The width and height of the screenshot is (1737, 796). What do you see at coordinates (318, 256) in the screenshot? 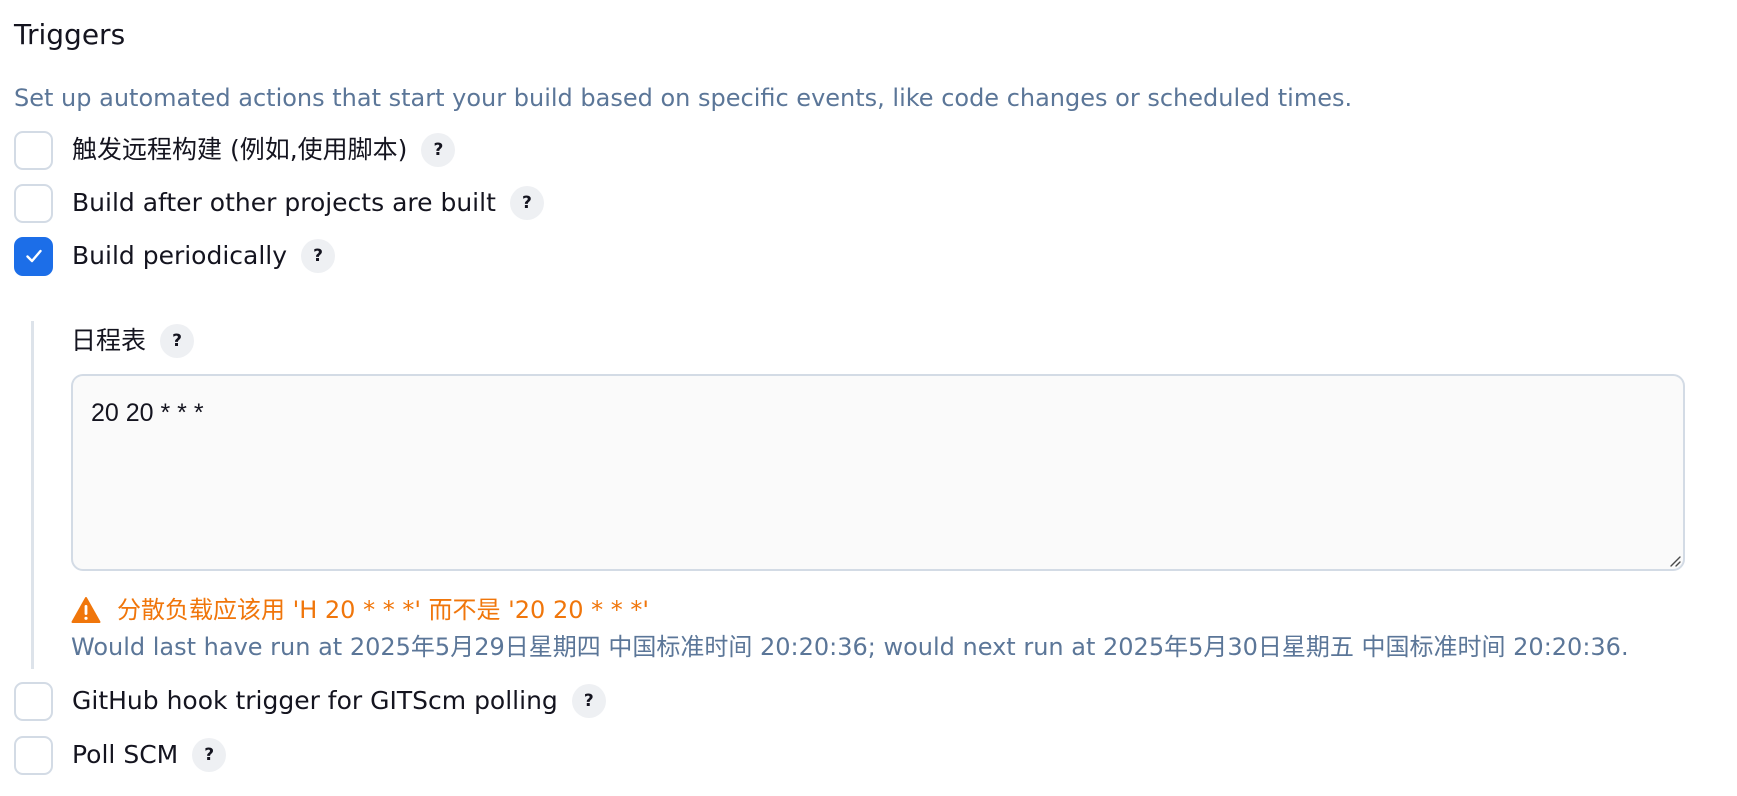
I see `trigger-build-periodically-help-button: ?` at bounding box center [318, 256].